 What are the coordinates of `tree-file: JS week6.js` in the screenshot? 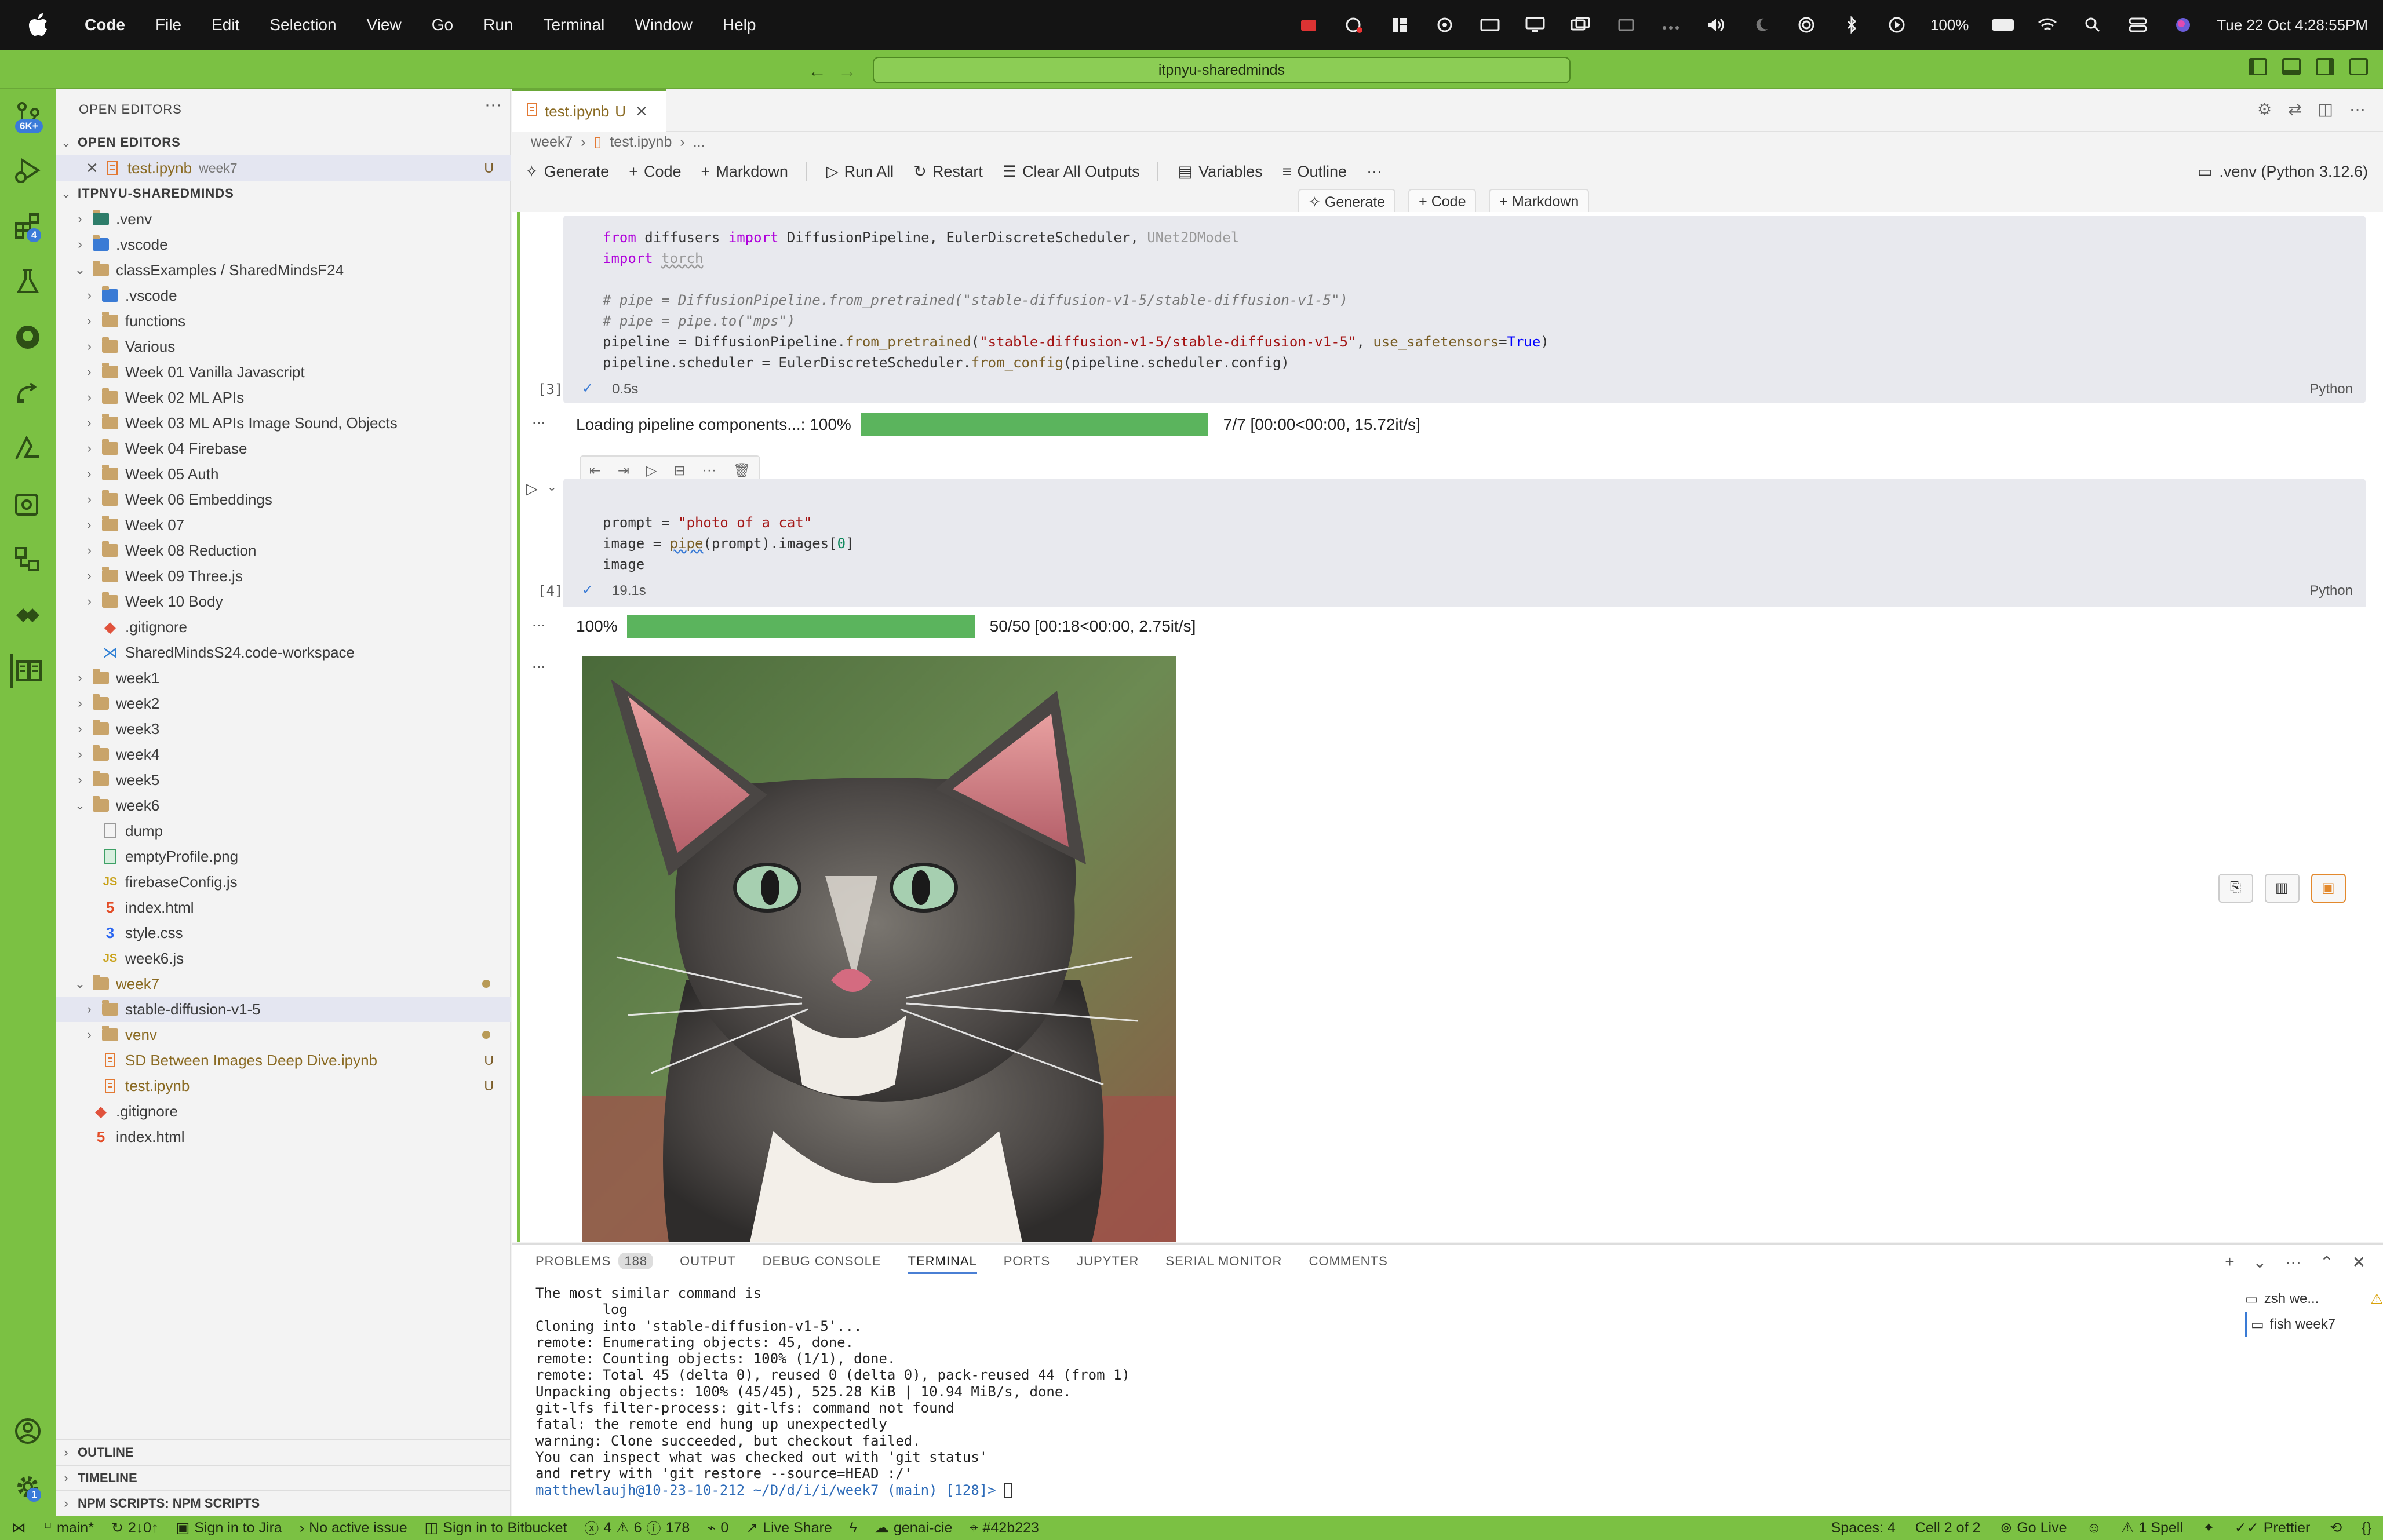 It's located at (283, 958).